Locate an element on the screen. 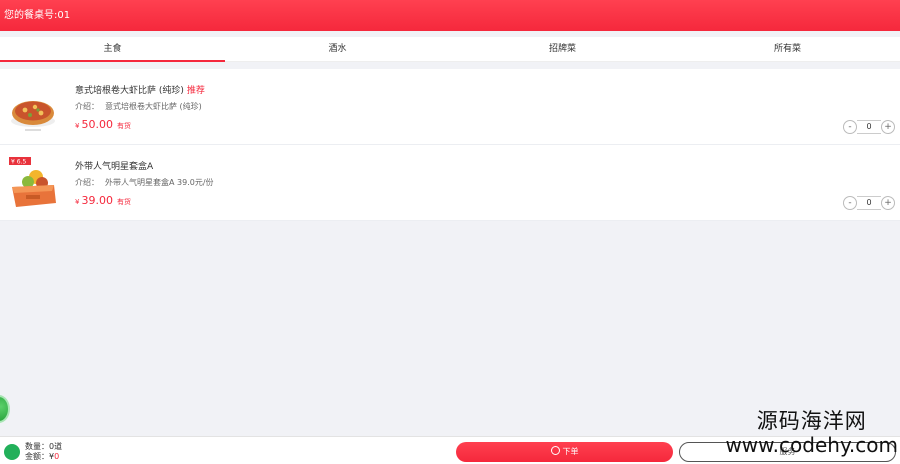  dish-info: 外带人气明星套盒A 介绍： 外带人气明星套盒A 39.0元/份 ¥39.00 有货 is located at coordinates (144, 183).